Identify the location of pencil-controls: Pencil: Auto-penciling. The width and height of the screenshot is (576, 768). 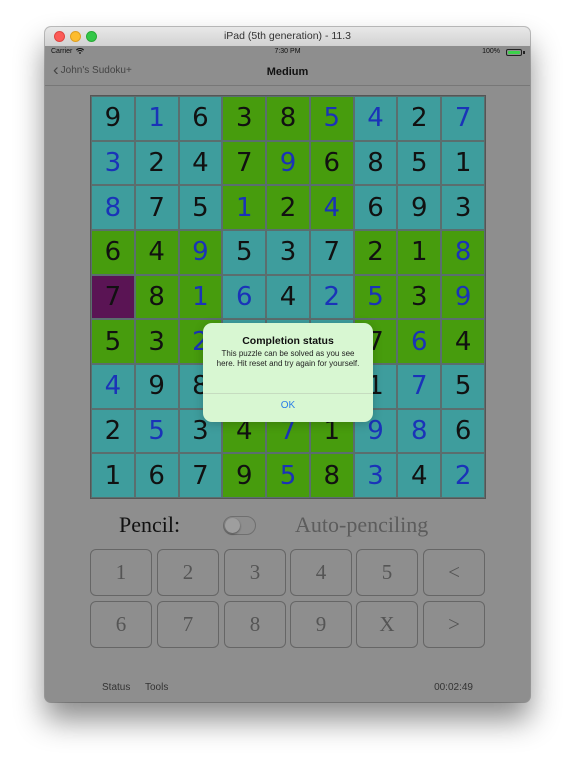
(287, 525).